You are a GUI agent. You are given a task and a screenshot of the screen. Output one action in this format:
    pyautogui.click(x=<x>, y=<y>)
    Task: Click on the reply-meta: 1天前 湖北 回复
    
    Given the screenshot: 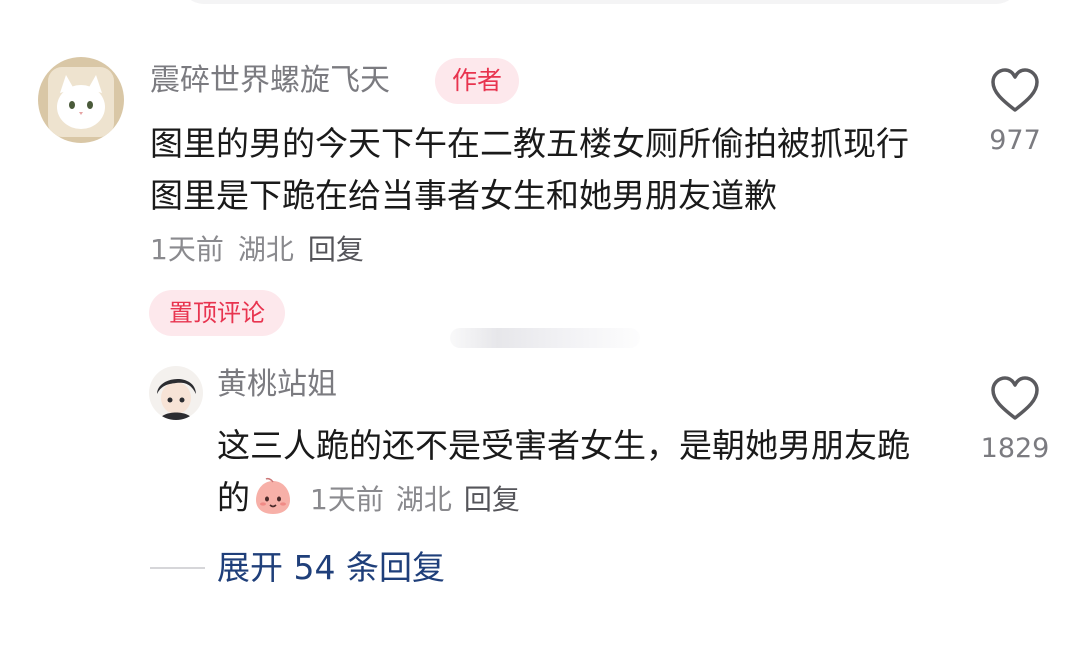 What is the action you would take?
    pyautogui.click(x=421, y=499)
    